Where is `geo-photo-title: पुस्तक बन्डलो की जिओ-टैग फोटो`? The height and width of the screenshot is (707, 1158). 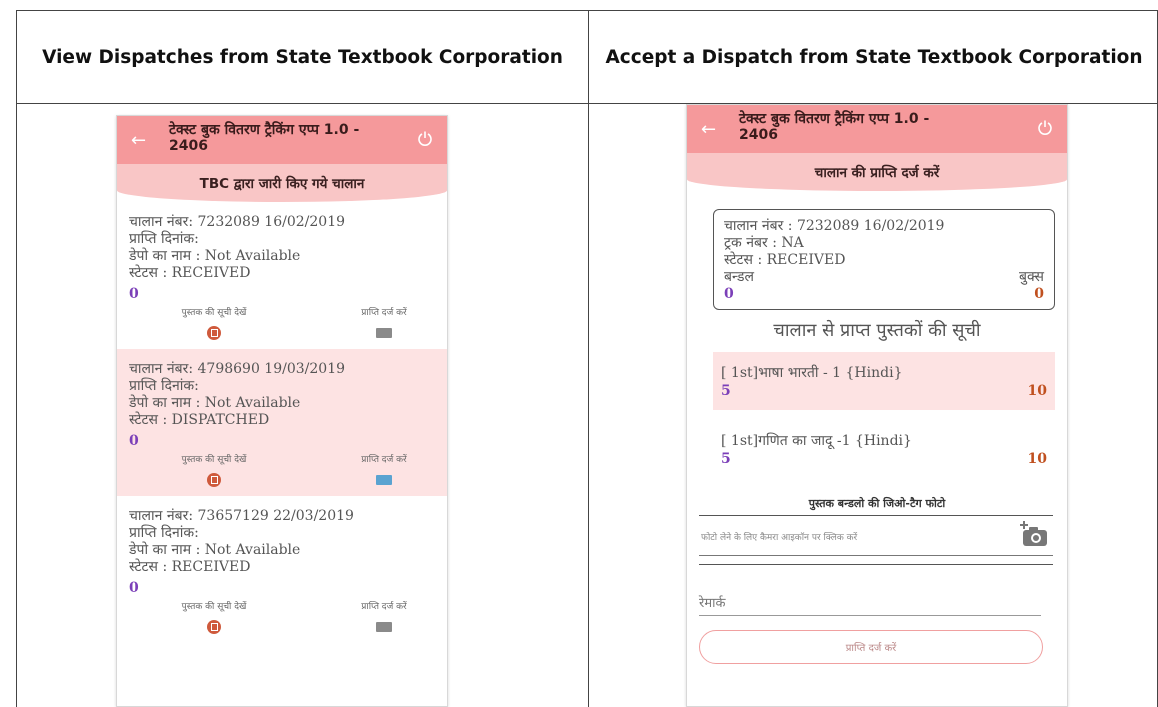
geo-photo-title: पुस्तक बन्डलो की जिओ-टैग फोटो is located at coordinates (877, 503).